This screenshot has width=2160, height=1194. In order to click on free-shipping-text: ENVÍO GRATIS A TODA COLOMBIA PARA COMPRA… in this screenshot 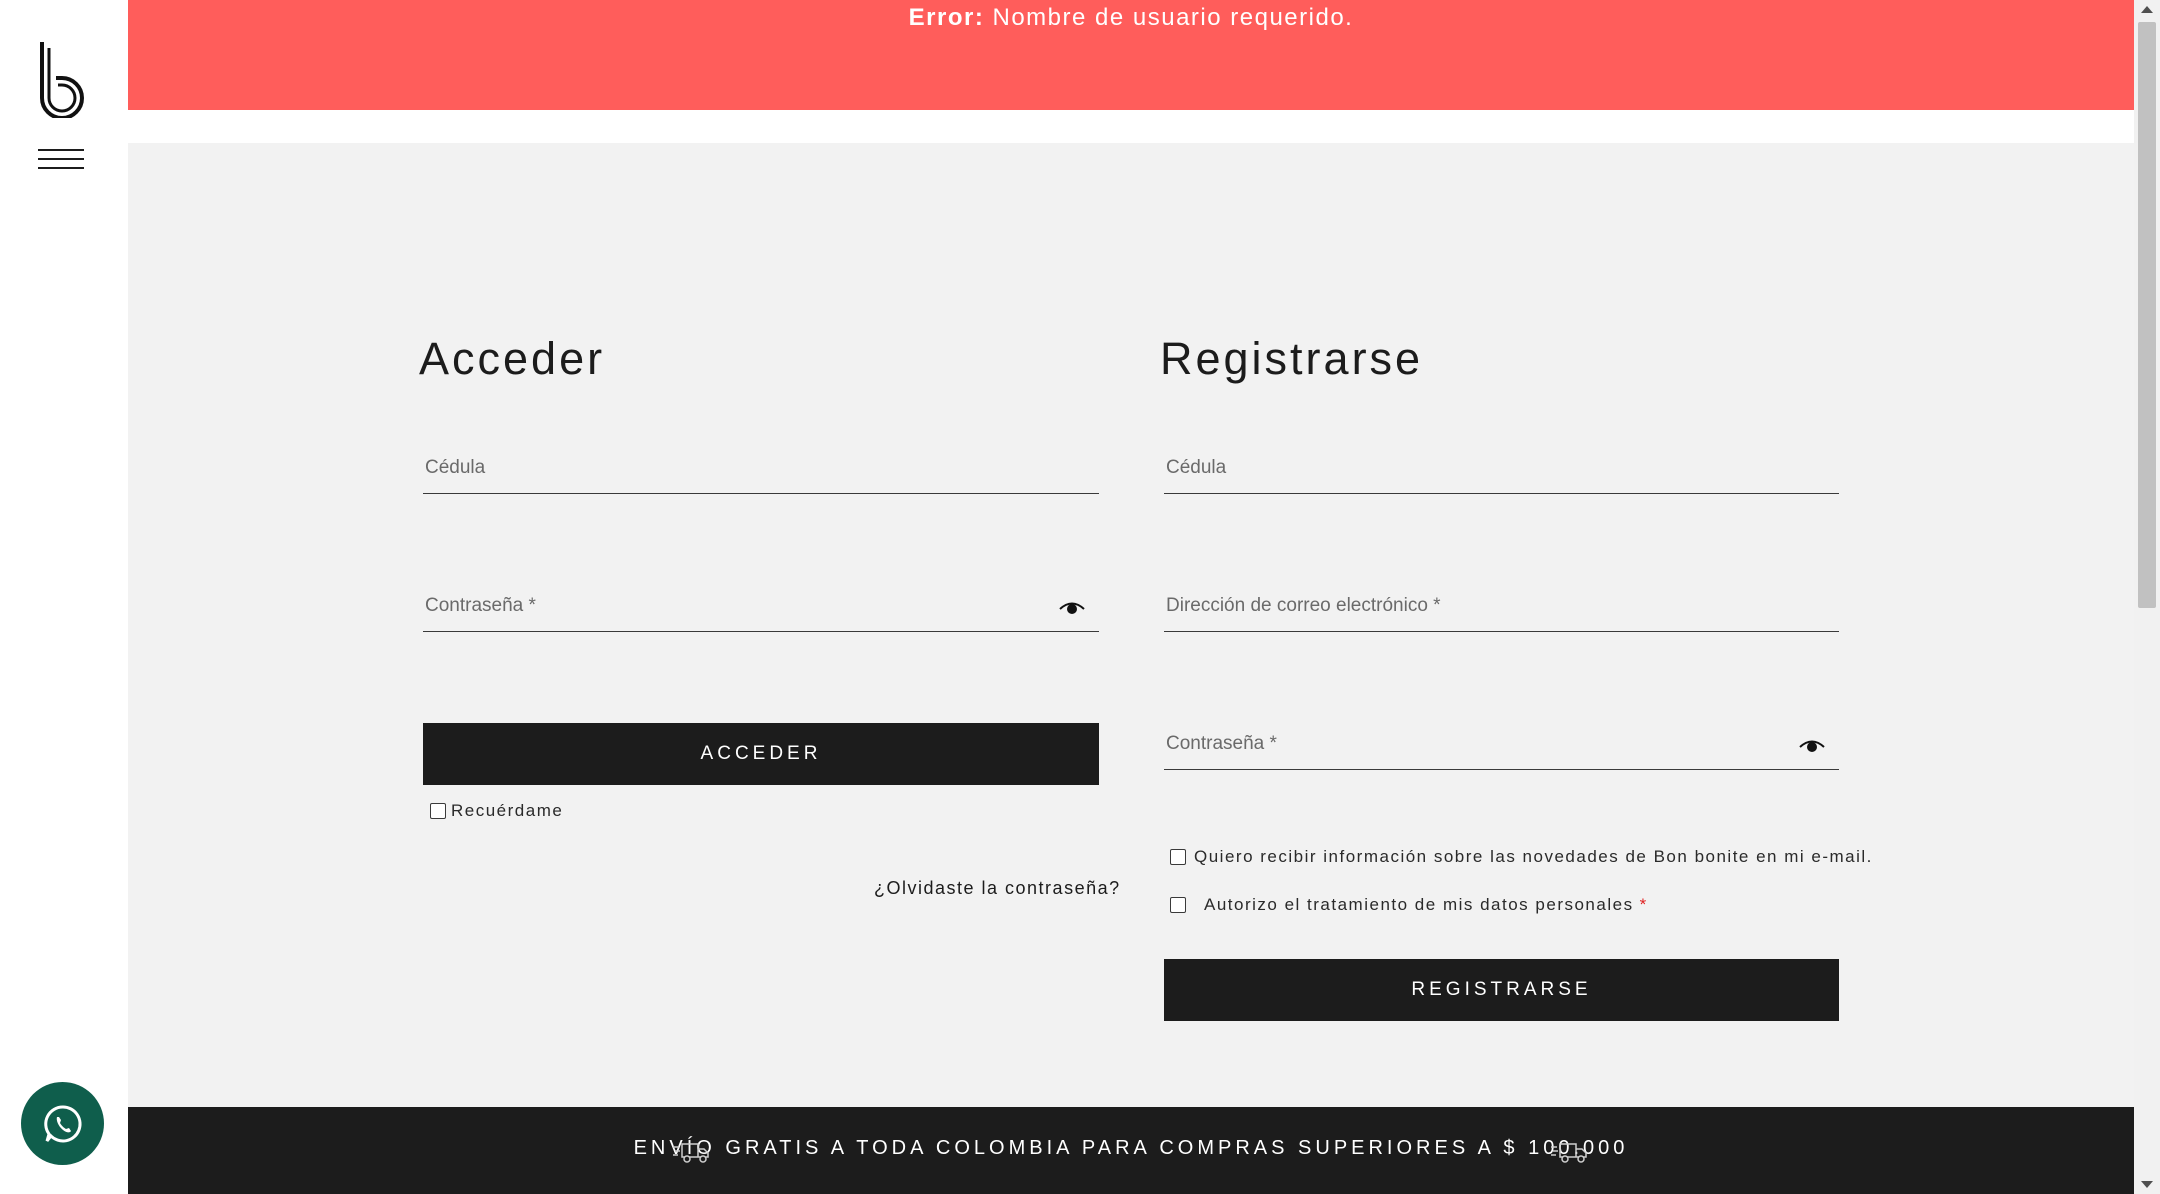, I will do `click(1131, 1148)`.